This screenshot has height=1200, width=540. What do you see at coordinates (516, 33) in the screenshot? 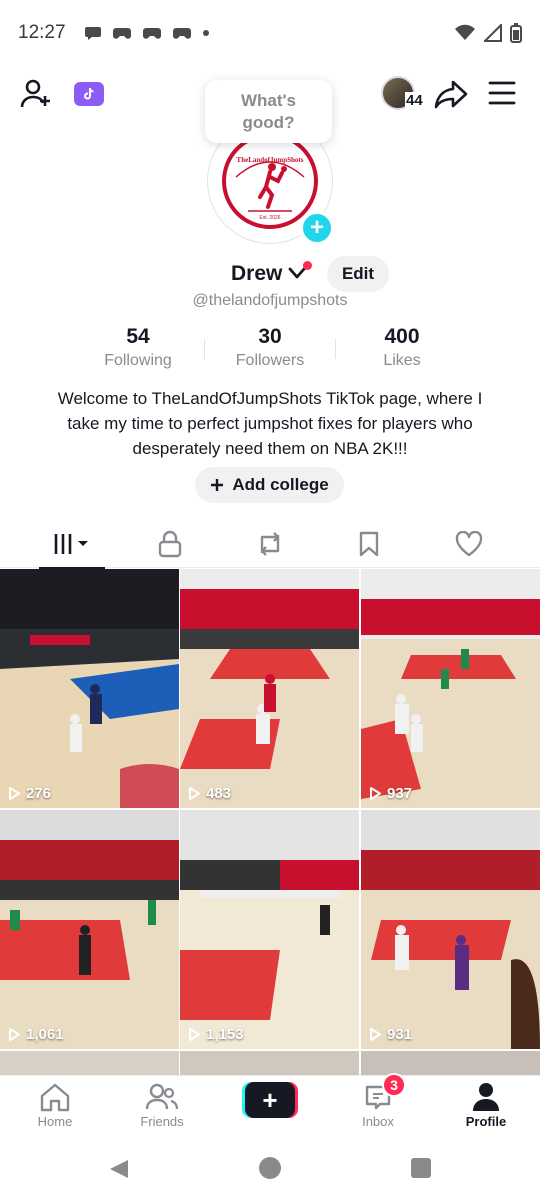
I see `battery-icon` at bounding box center [516, 33].